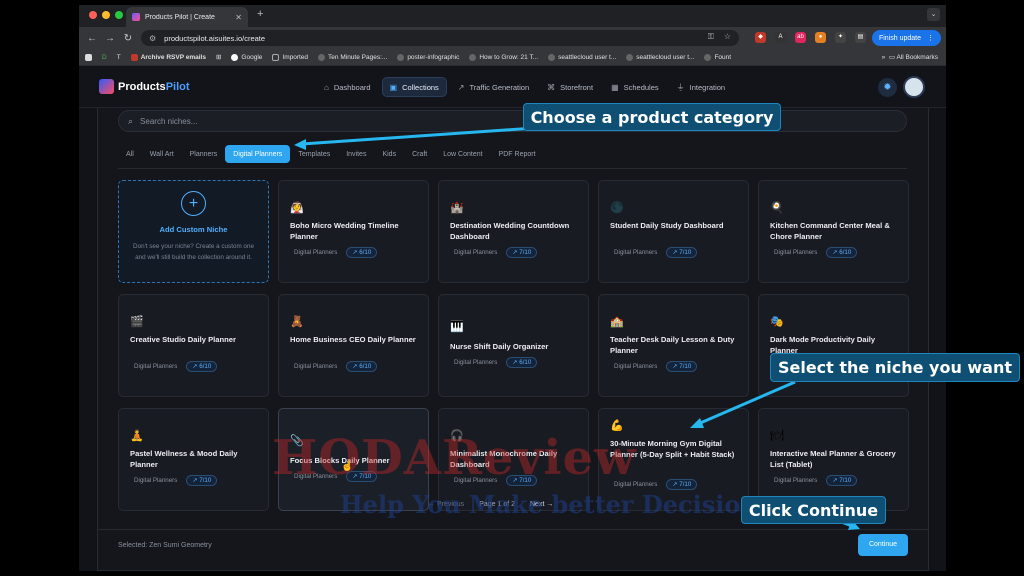 The width and height of the screenshot is (1024, 576). Describe the element at coordinates (165, 545) in the screenshot. I see `selected-niche-text: Selected: Zen Sumi Geometry` at that location.